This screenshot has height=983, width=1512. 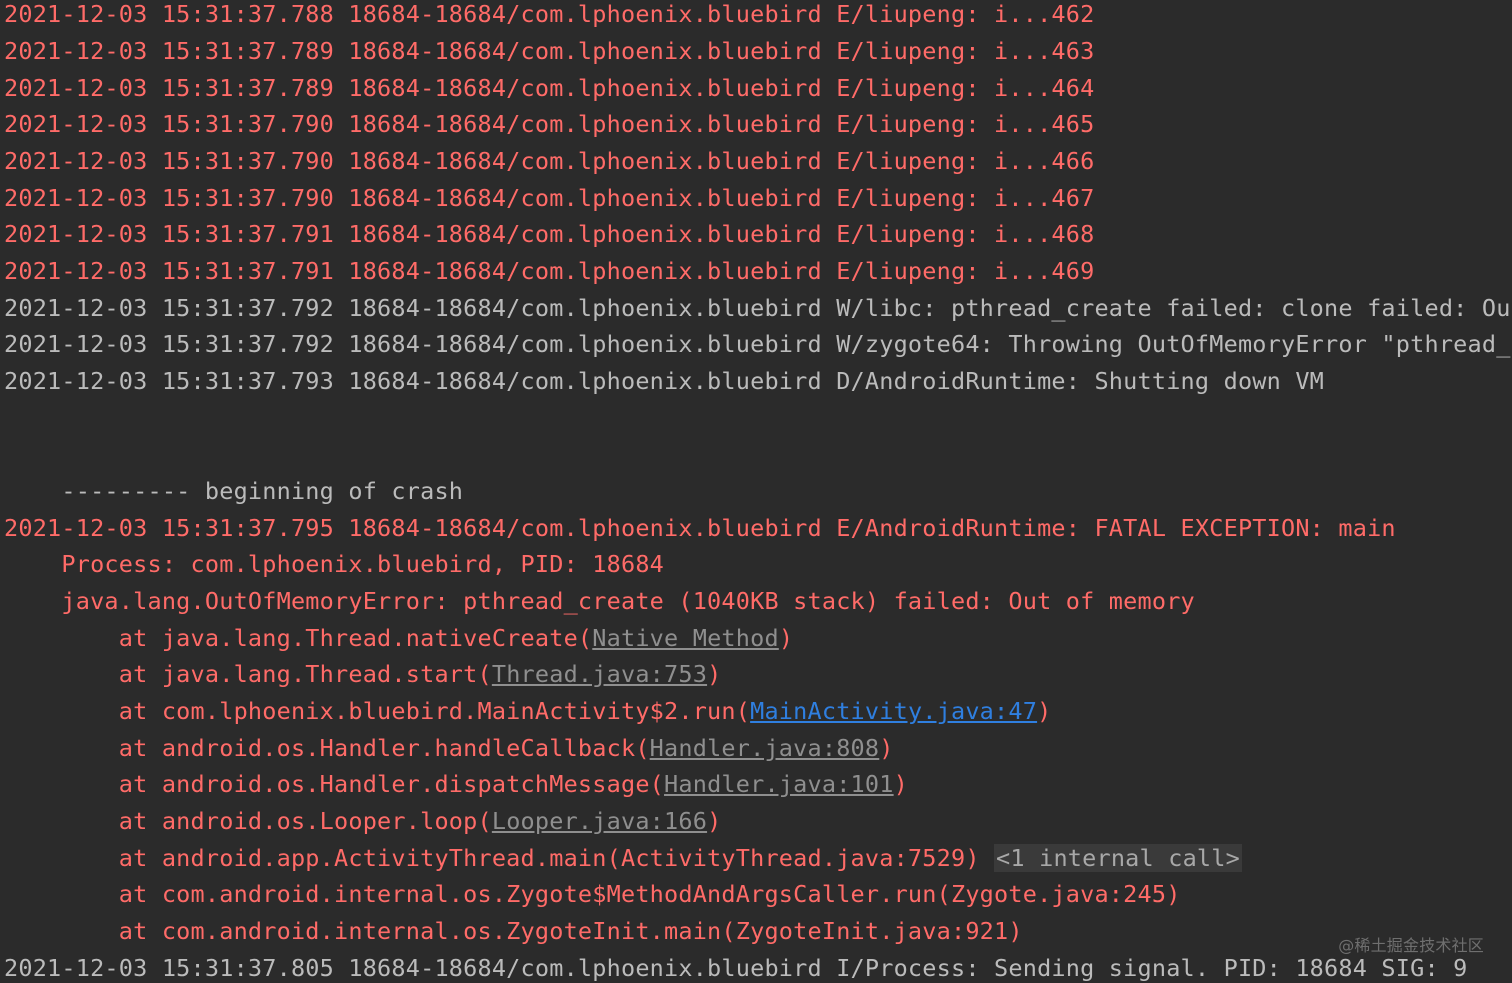 I want to click on stack-frame-text: at java.lang.Thread.nativeCreate(, so click(x=298, y=638).